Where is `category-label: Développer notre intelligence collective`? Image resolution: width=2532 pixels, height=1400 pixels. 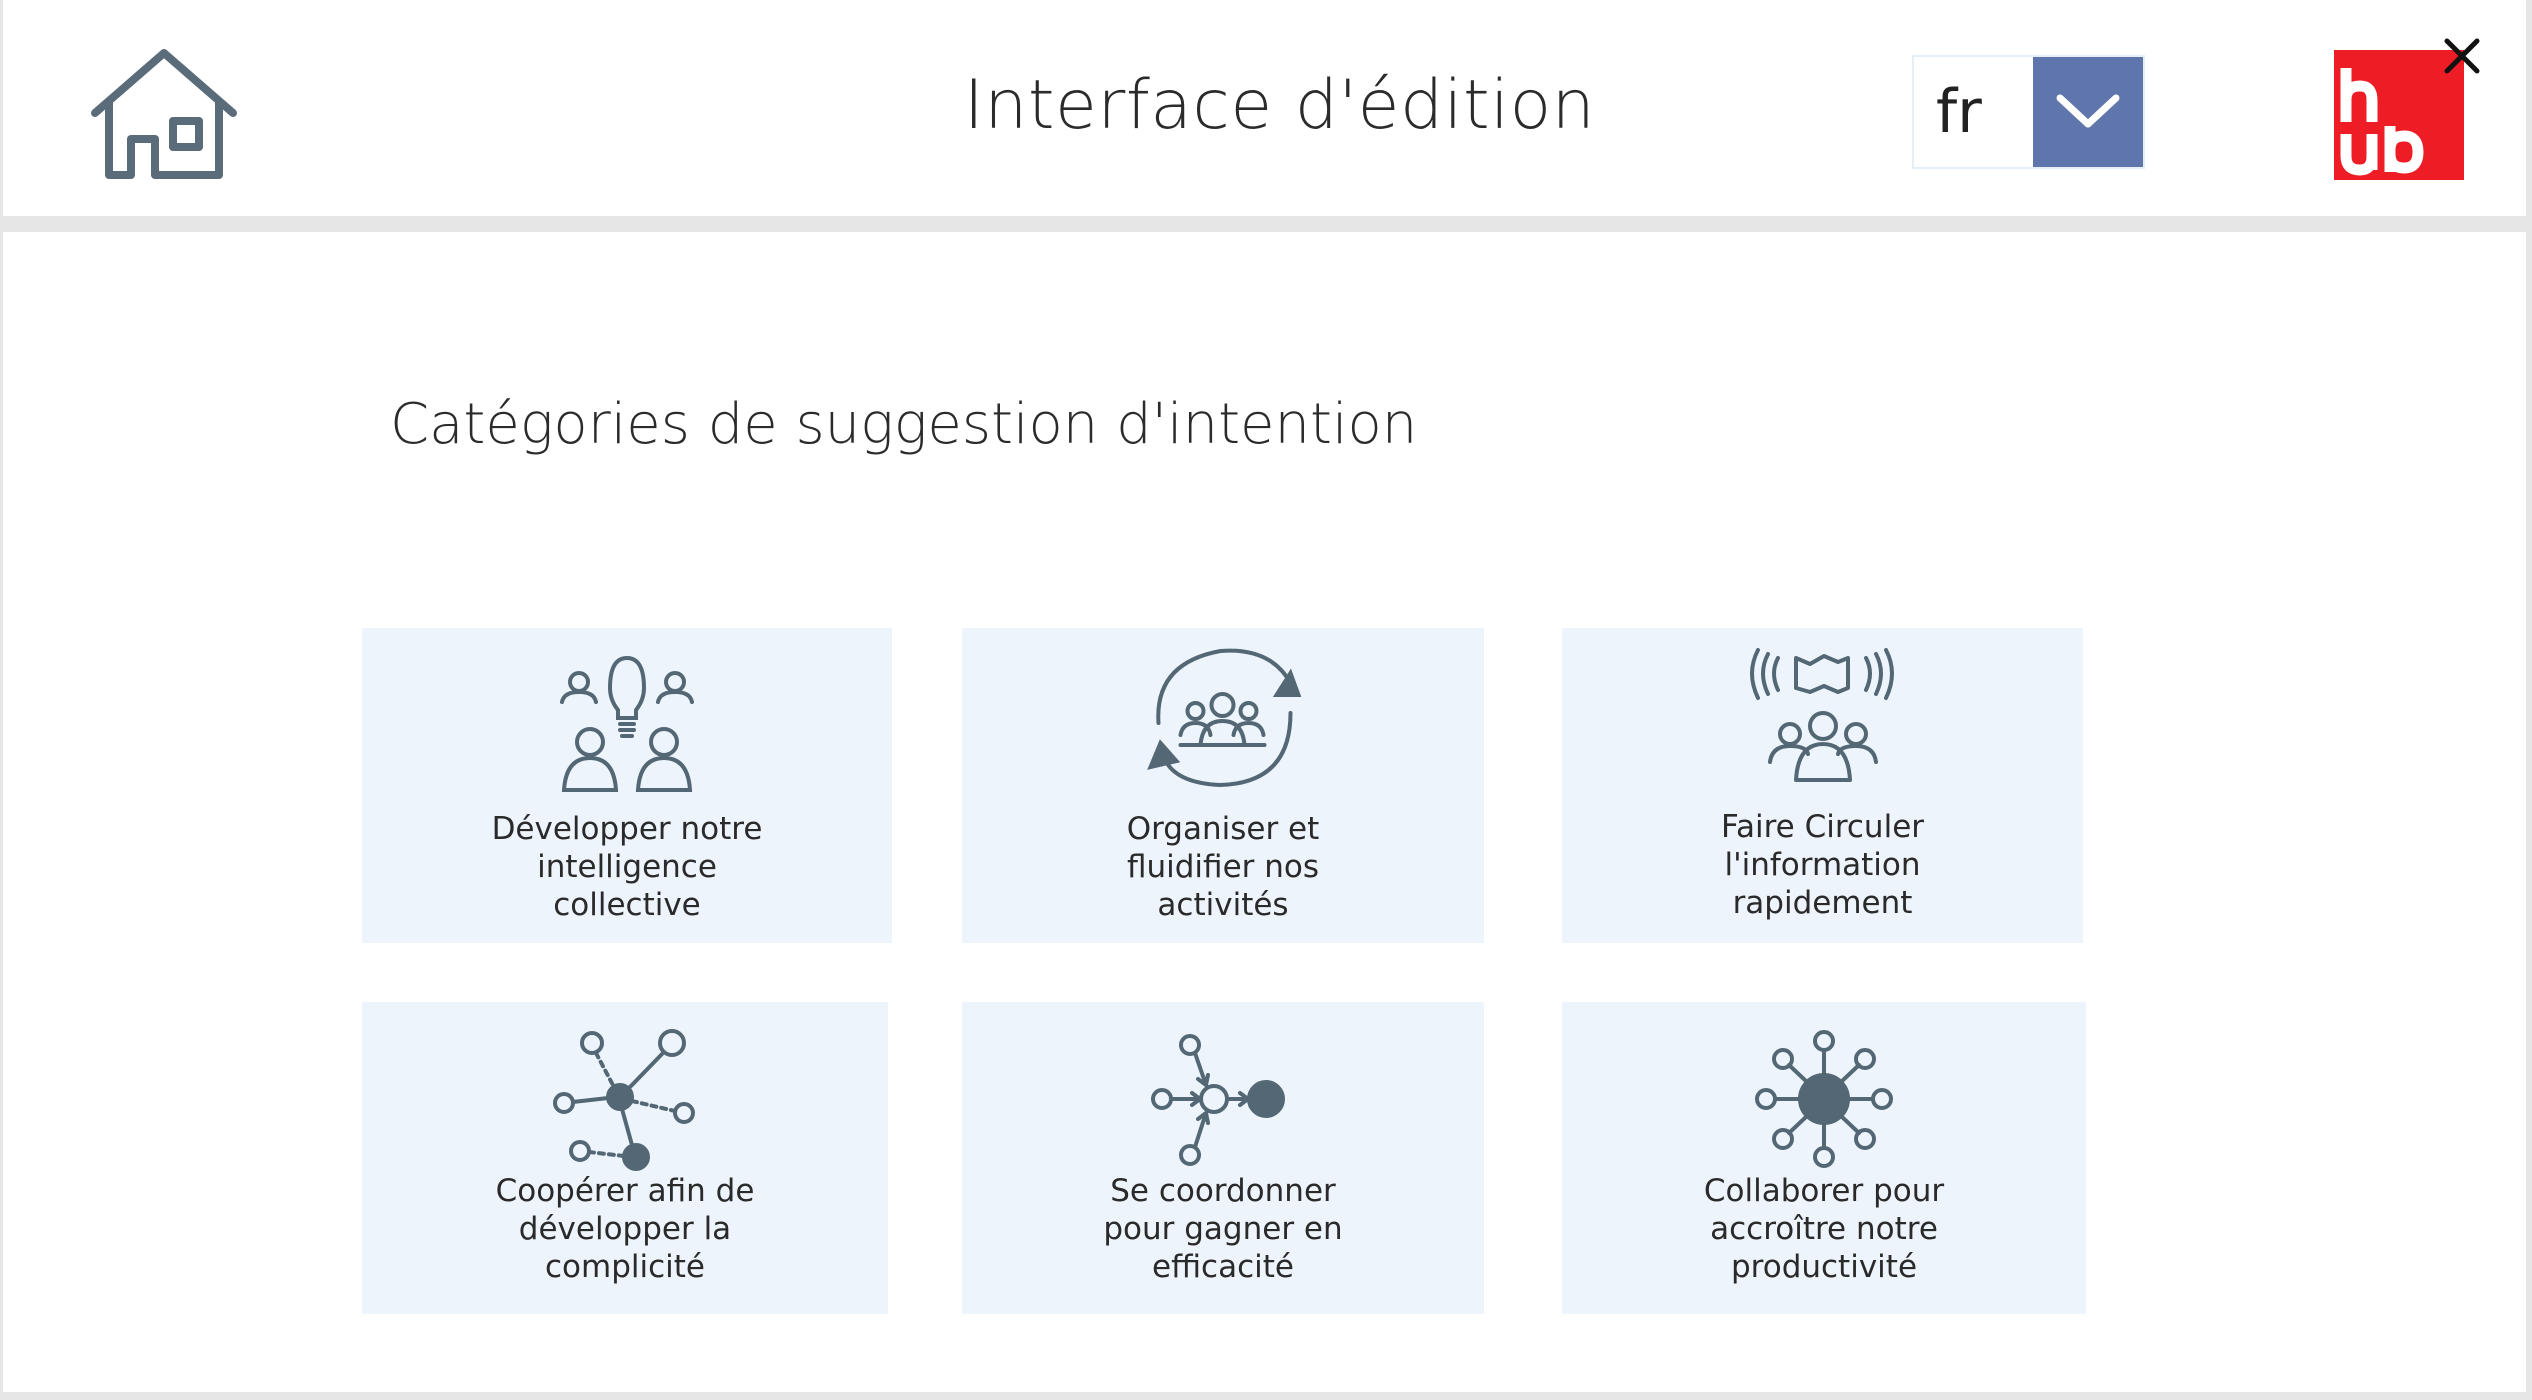
category-label: Développer notre intelligence collective is located at coordinates (627, 867).